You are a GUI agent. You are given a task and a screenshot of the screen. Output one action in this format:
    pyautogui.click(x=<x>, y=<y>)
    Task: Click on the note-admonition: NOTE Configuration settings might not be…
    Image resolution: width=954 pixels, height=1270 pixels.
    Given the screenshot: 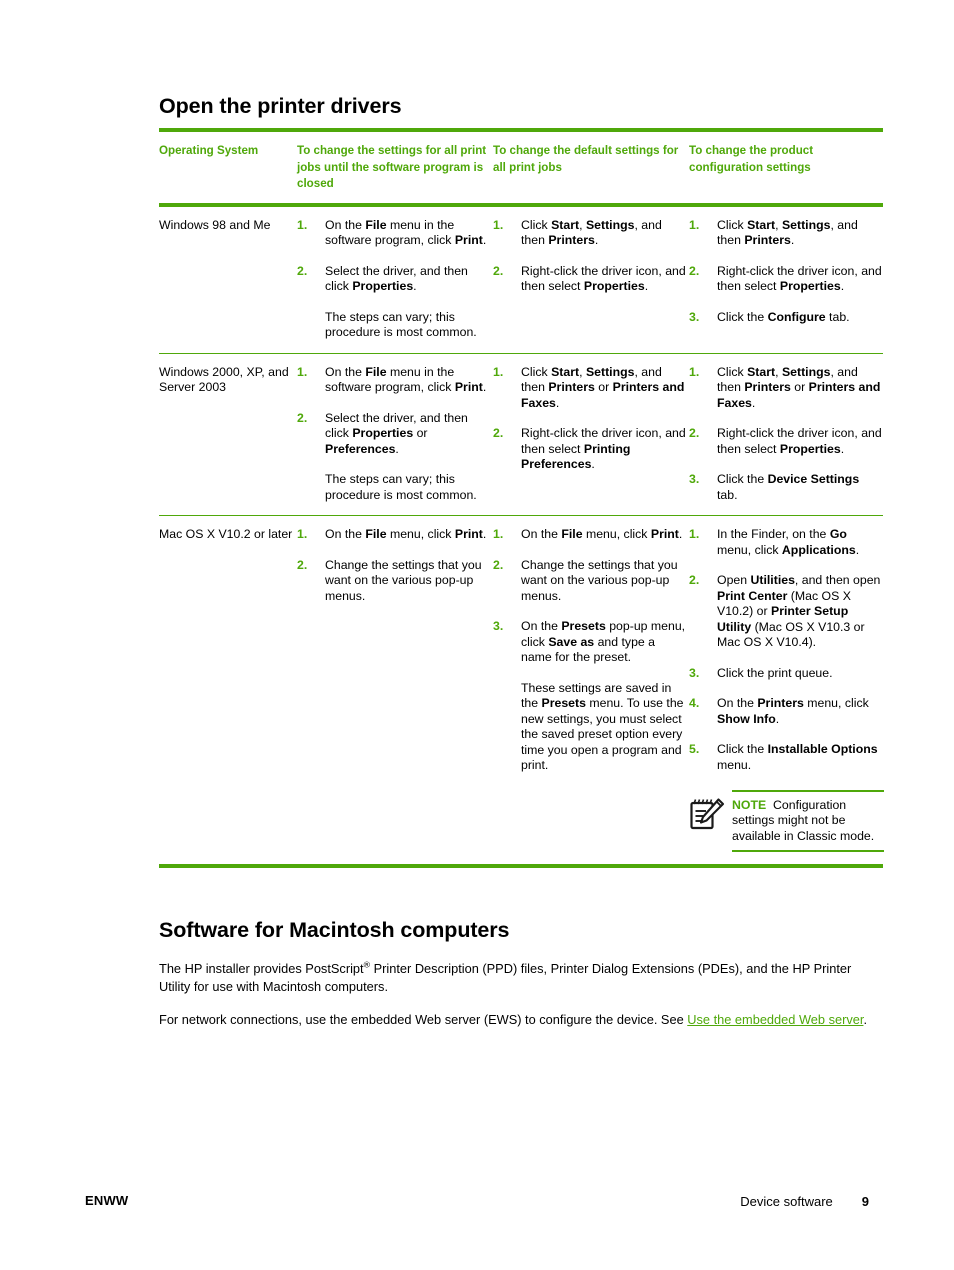 What is the action you would take?
    pyautogui.click(x=786, y=821)
    